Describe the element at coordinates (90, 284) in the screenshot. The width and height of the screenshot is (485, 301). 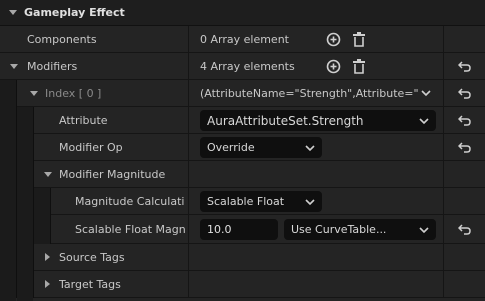
I see `property-label: Target Tags` at that location.